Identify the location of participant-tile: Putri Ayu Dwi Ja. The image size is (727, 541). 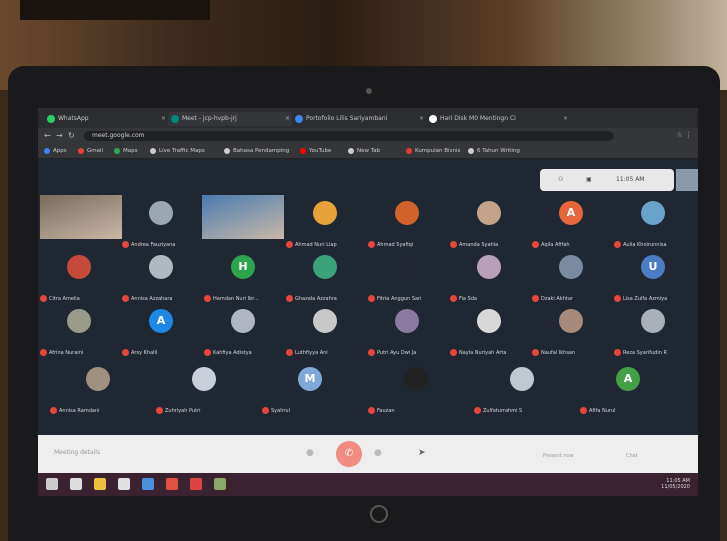
(407, 331).